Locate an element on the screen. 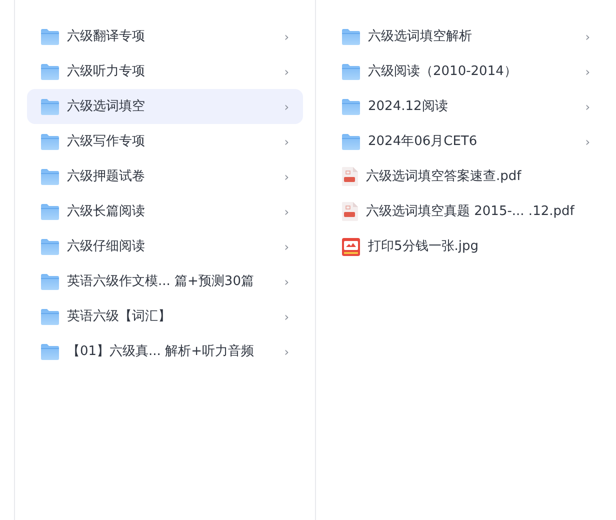 The height and width of the screenshot is (520, 616). image-file-icon is located at coordinates (351, 247).